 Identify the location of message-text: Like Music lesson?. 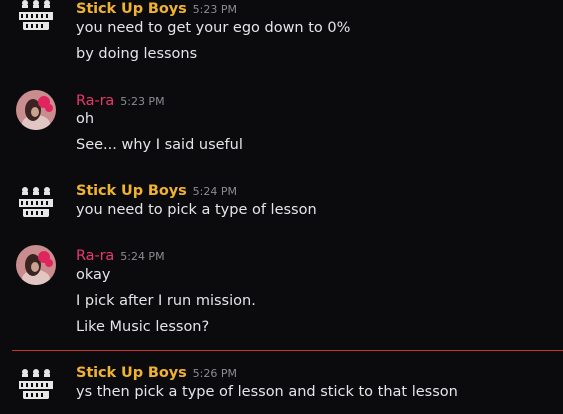
(143, 327).